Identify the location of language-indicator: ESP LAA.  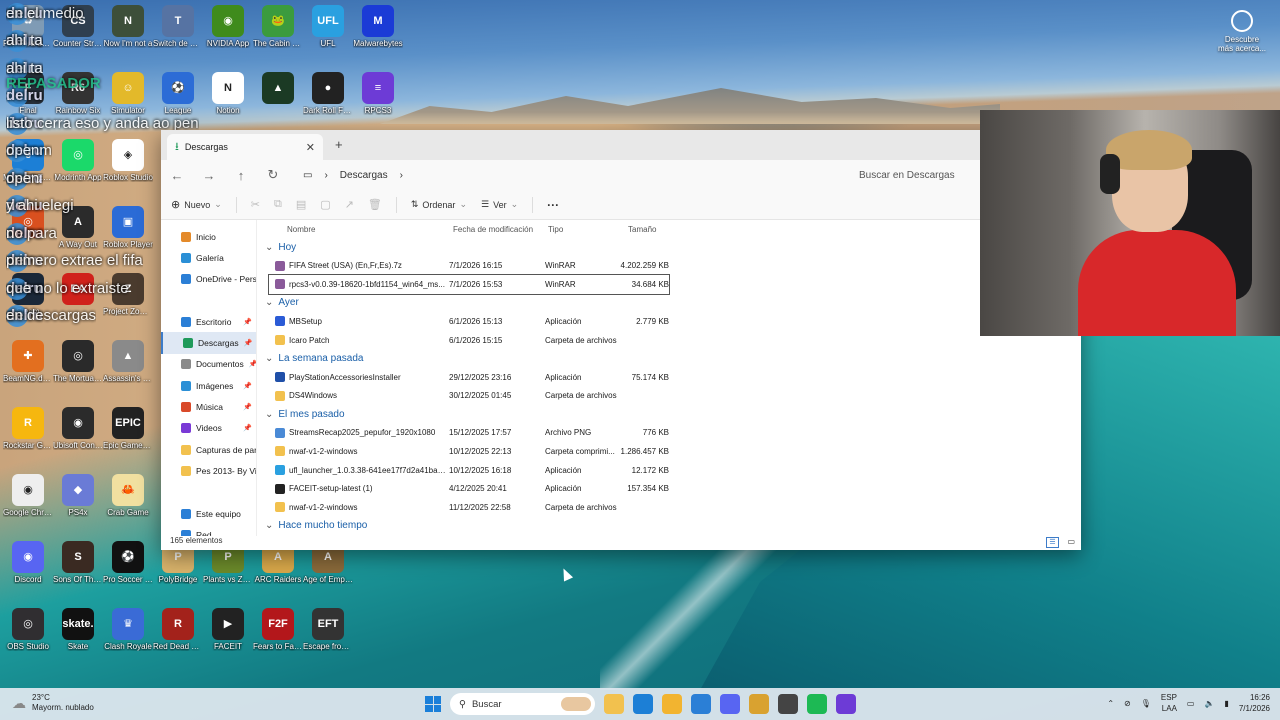
(1169, 703).